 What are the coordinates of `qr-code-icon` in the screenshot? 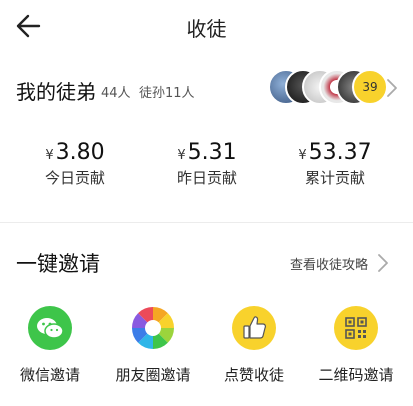 It's located at (356, 328).